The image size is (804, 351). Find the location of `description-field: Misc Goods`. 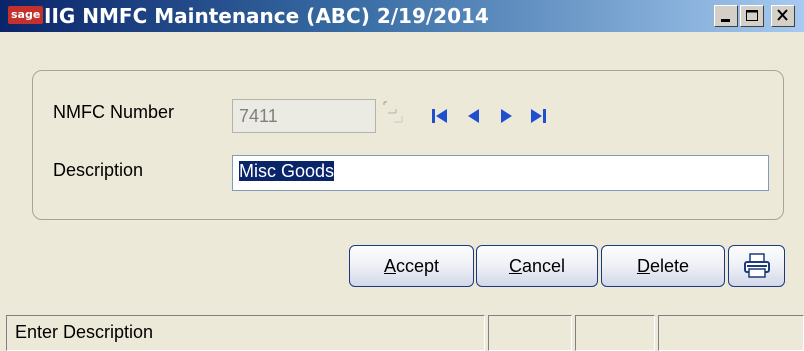

description-field: Misc Goods is located at coordinates (500, 173).